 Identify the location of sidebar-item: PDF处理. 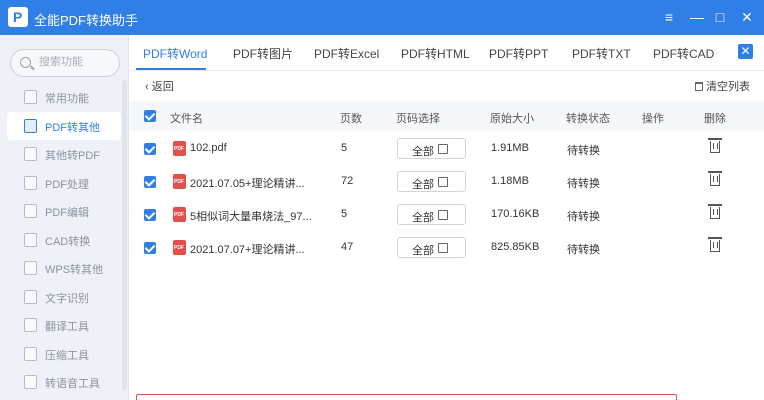
(61, 183).